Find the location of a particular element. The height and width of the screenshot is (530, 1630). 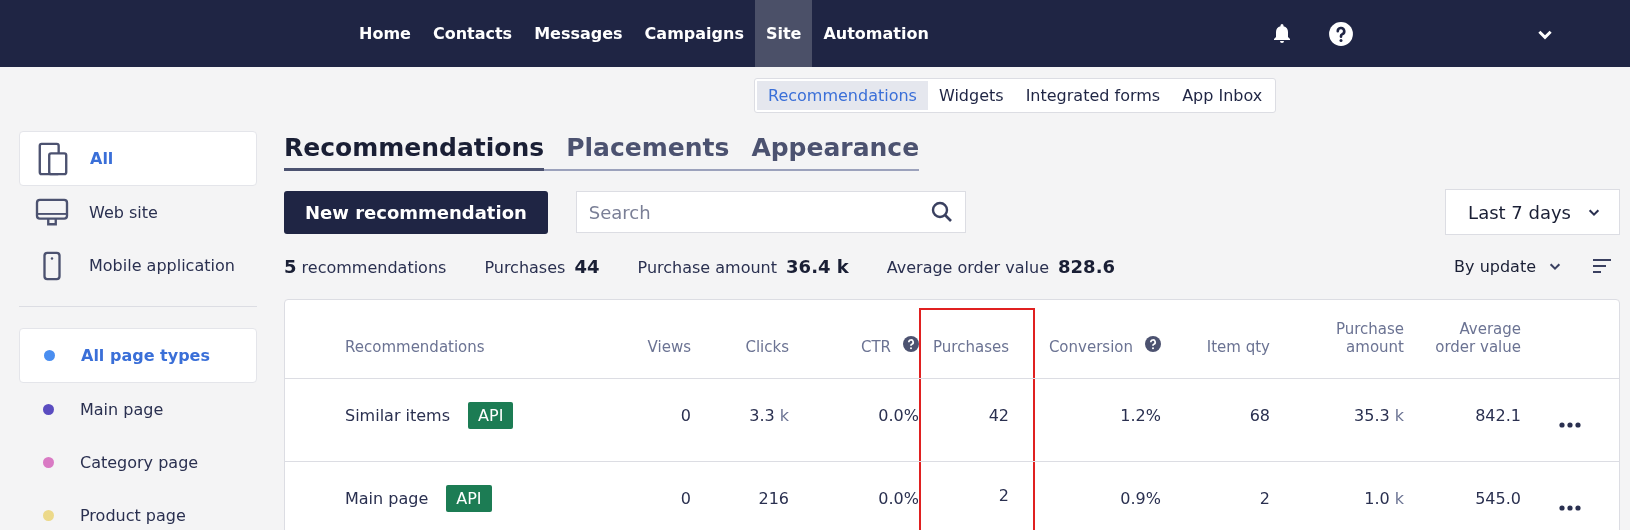

nav-link: Site is located at coordinates (783, 33).